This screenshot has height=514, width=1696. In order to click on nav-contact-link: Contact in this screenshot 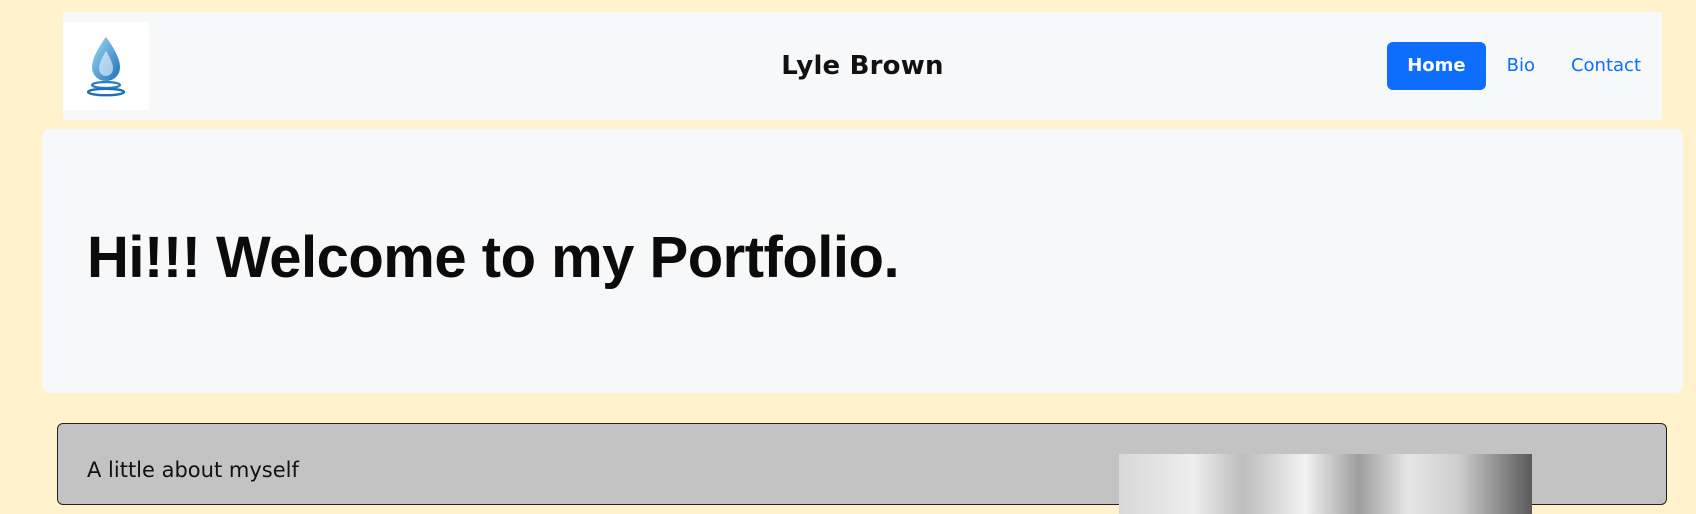, I will do `click(1606, 66)`.